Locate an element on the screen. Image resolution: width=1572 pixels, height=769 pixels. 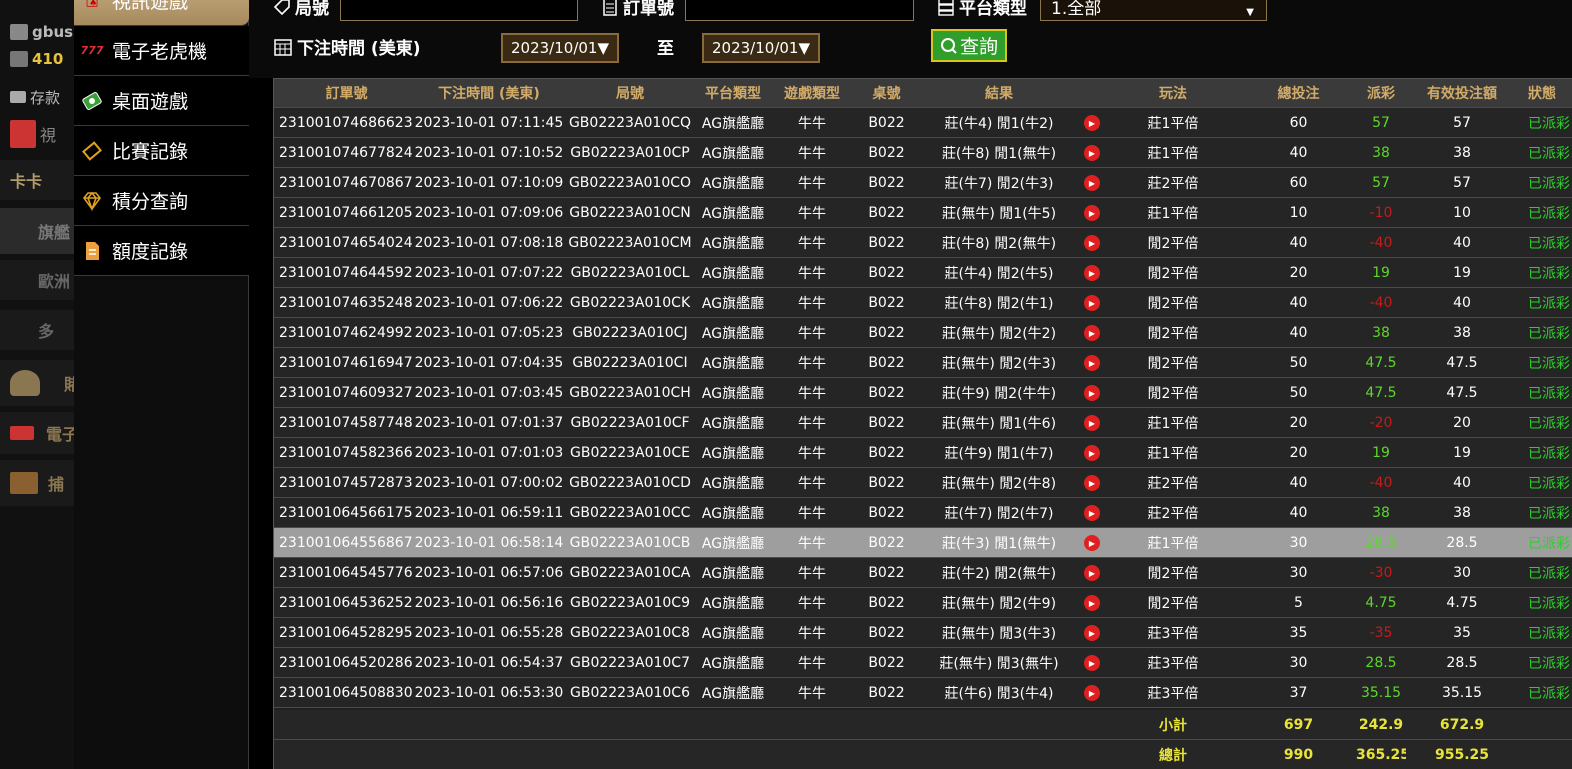
valid-bet: 40 is located at coordinates (1462, 482).